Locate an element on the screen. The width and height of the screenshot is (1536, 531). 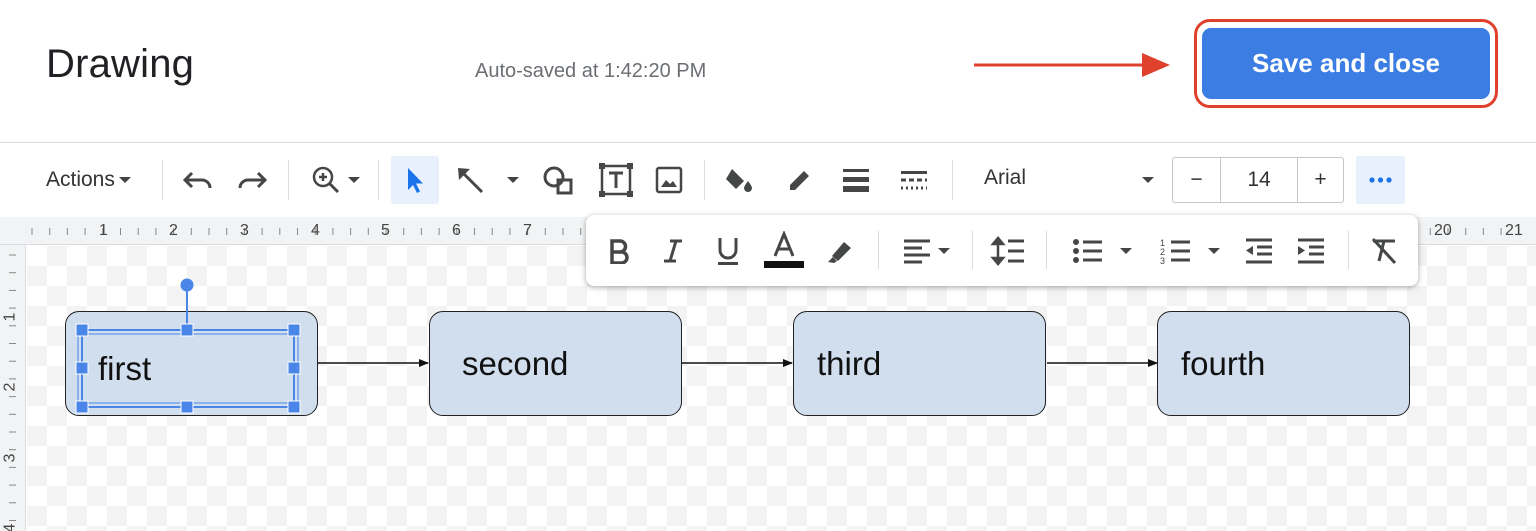
bold-icon is located at coordinates (619, 251).